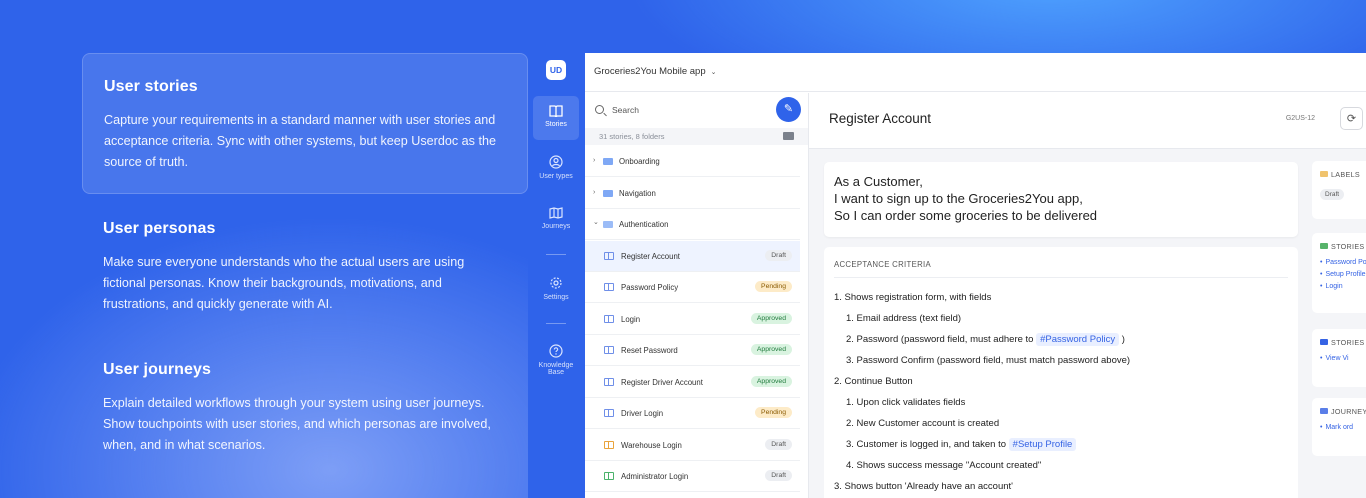 The image size is (1366, 498). Describe the element at coordinates (556, 297) in the screenshot. I see `rail-label: Settings` at that location.